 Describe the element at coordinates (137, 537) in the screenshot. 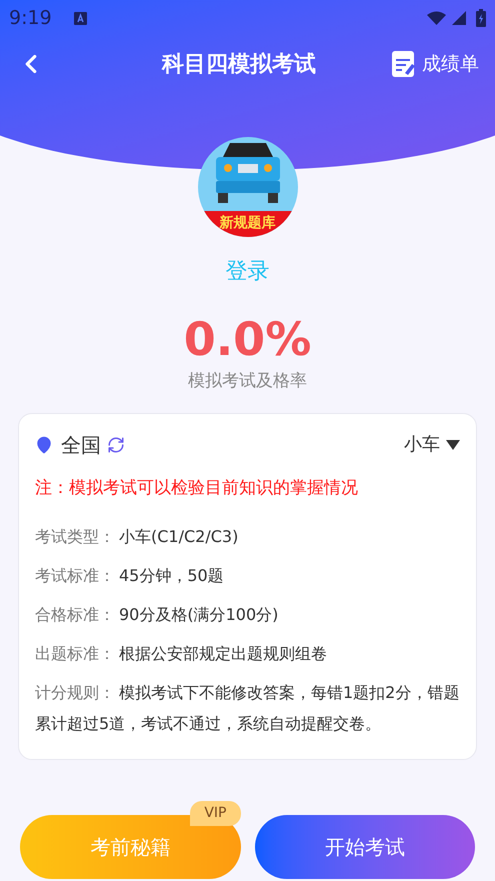

I see `exam-info-line: 考试类型： 小车(C1/C2/C3)` at that location.